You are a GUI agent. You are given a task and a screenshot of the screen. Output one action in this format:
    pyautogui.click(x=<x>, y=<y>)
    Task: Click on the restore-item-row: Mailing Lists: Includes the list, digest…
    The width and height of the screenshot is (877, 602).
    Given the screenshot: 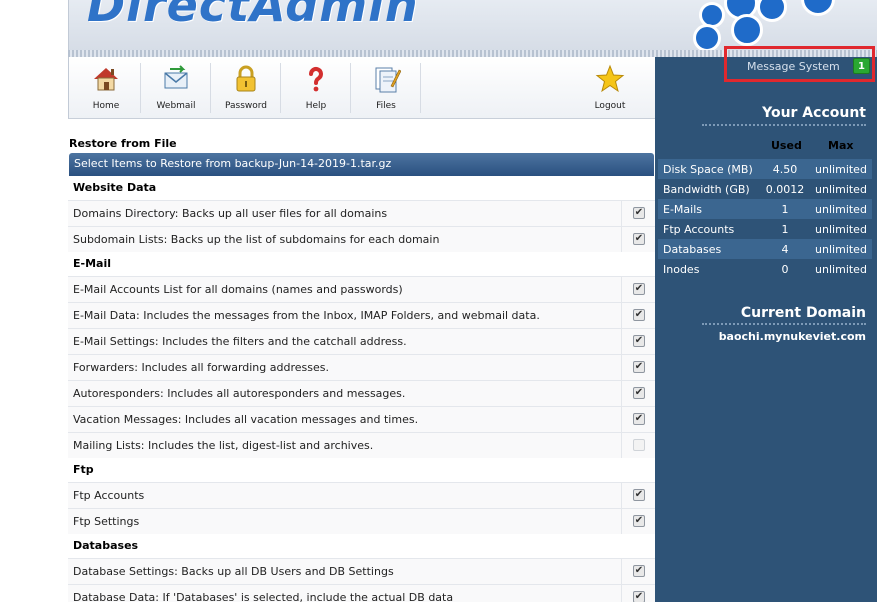 What is the action you would take?
    pyautogui.click(x=361, y=445)
    